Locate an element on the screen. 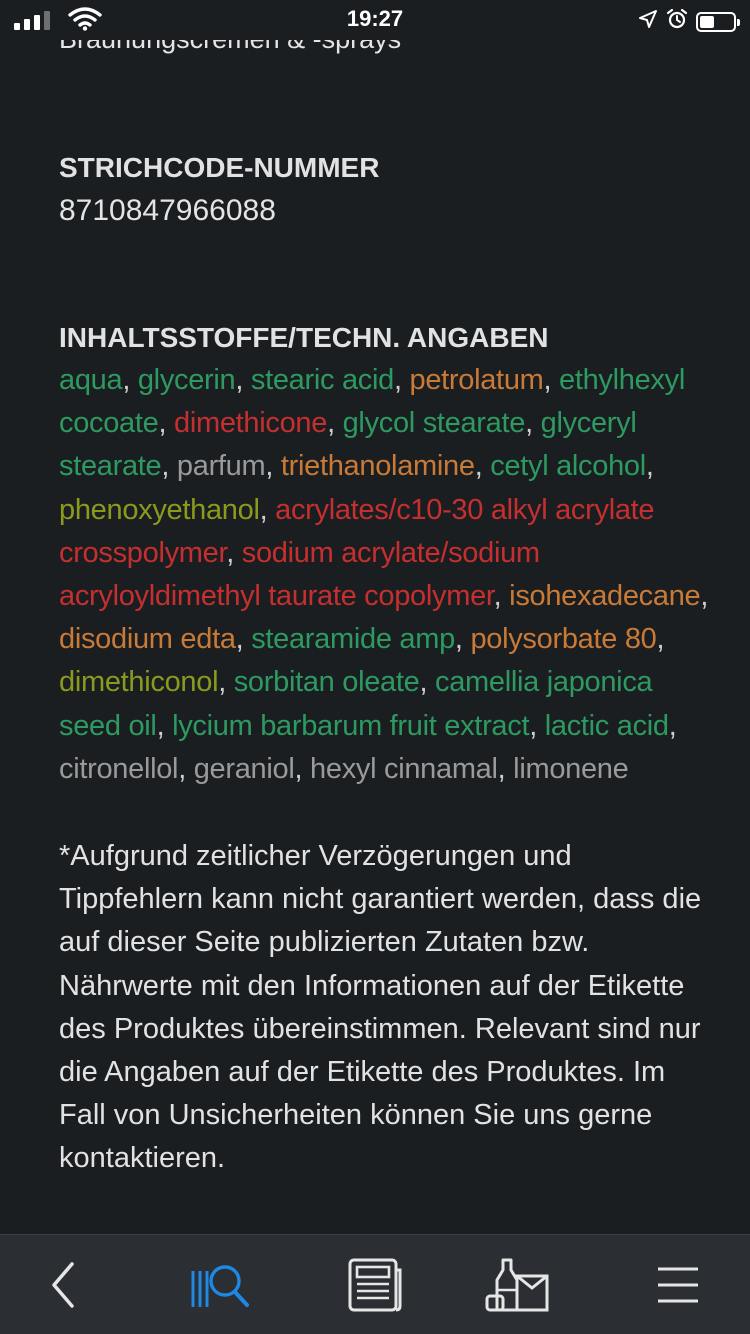 The height and width of the screenshot is (1334, 750). back-button is located at coordinates (64, 1287).